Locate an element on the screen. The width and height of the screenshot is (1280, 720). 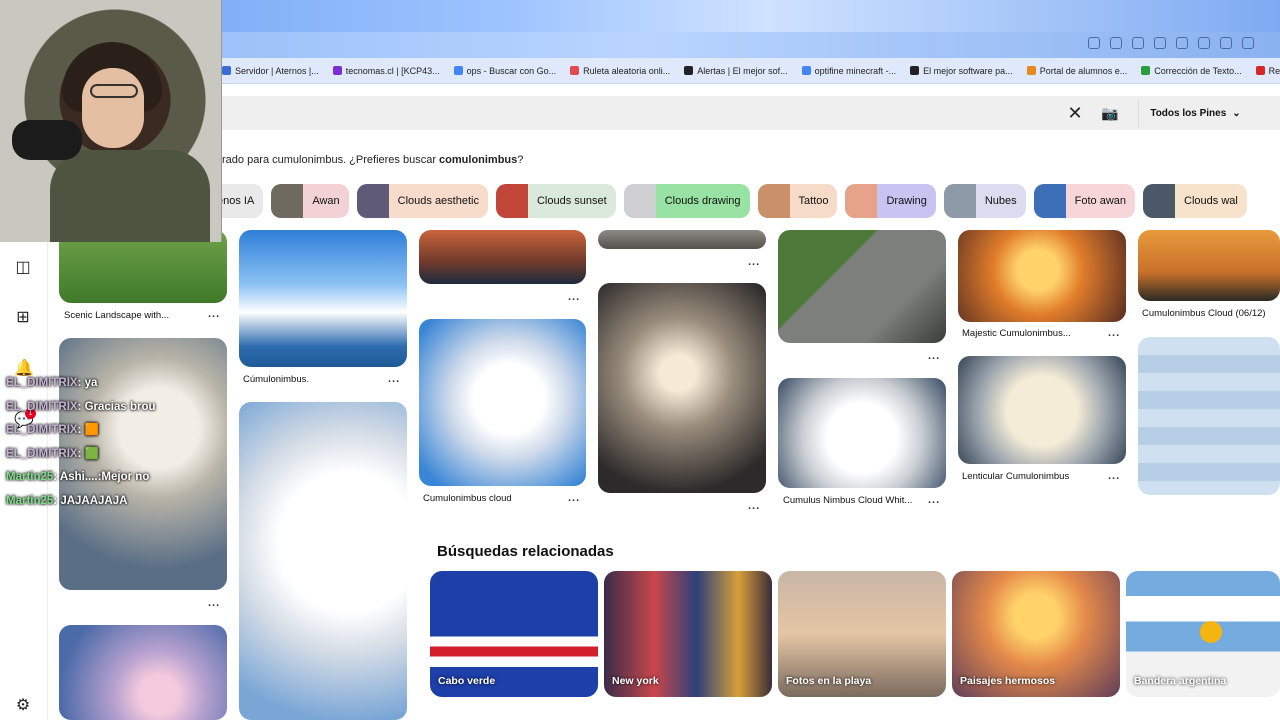
create-icon: ⊞ is located at coordinates (23, 318).